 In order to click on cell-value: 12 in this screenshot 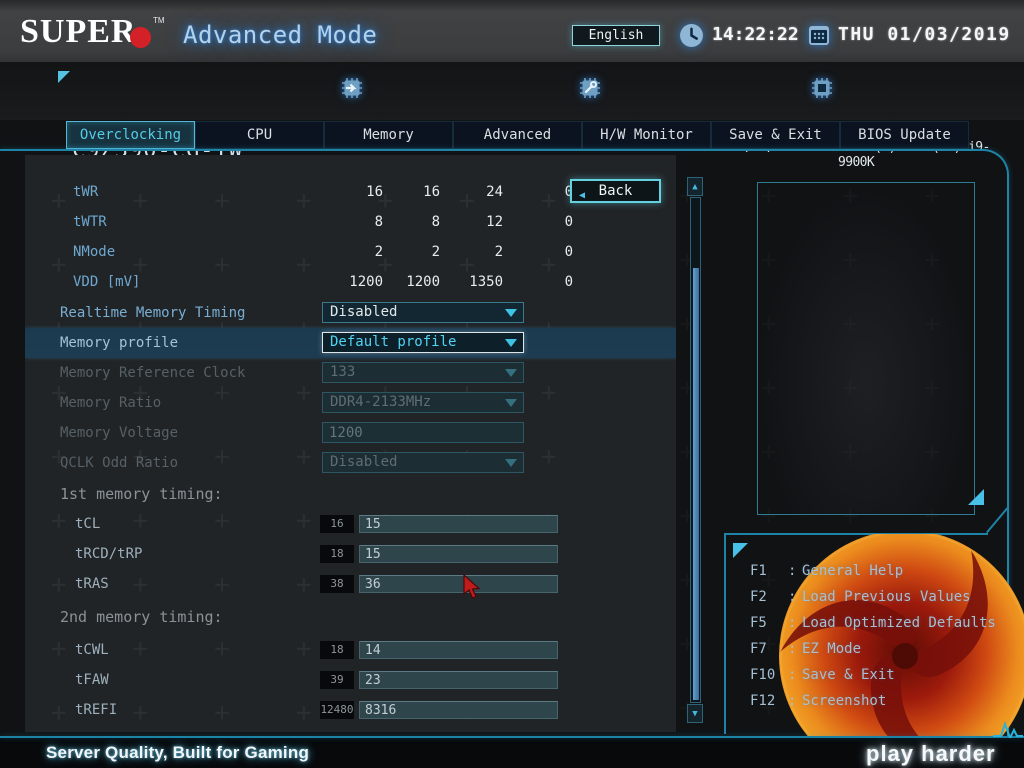, I will do `click(494, 222)`.